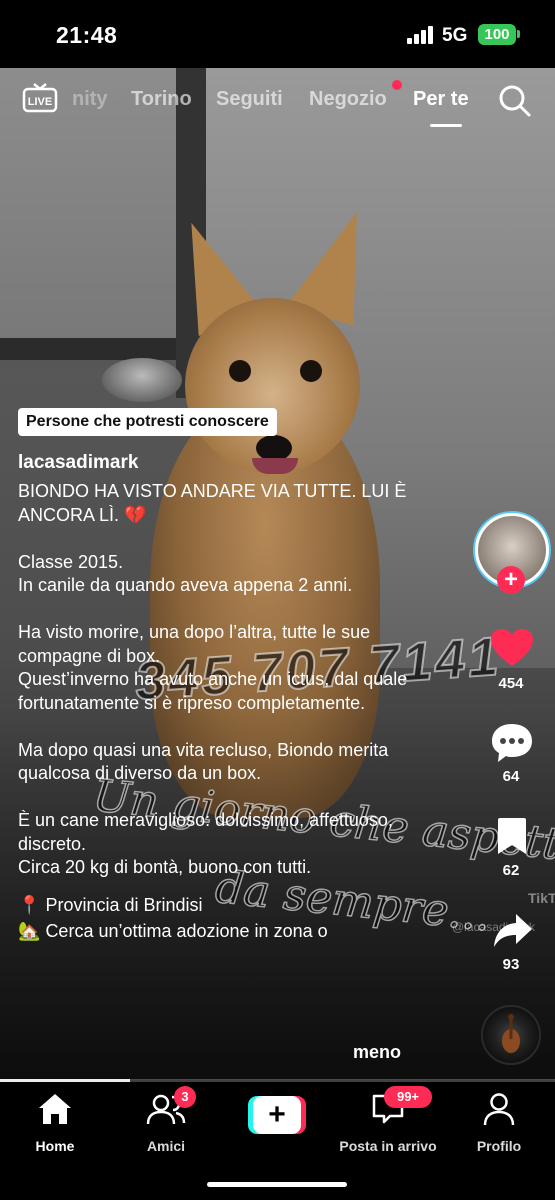  I want to click on share-icon, so click(513, 931).